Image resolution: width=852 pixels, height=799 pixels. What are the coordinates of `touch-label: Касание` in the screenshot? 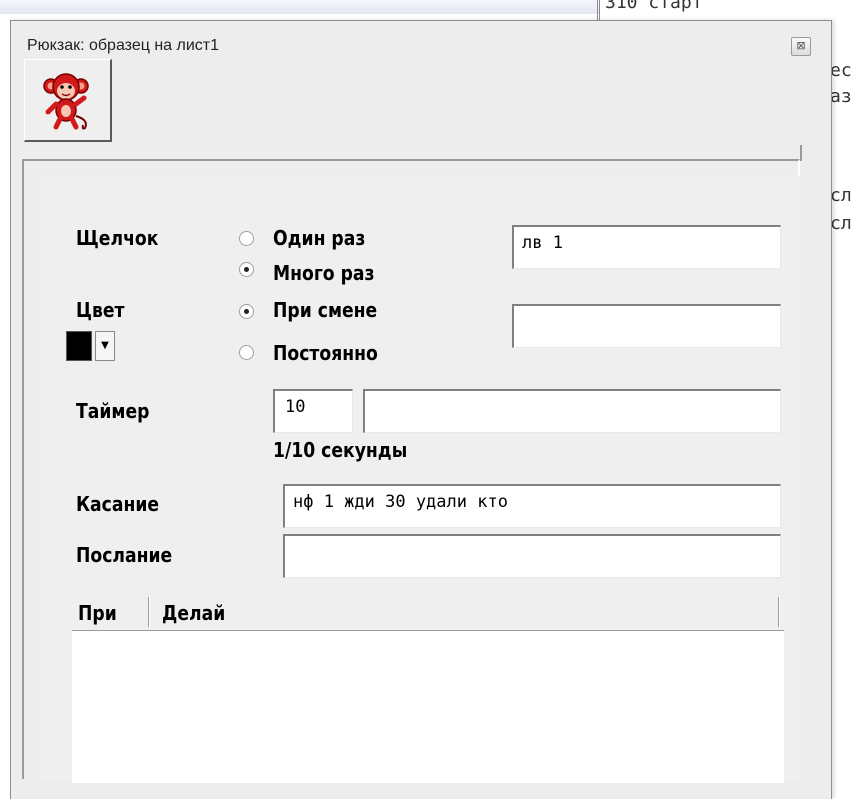 It's located at (118, 504).